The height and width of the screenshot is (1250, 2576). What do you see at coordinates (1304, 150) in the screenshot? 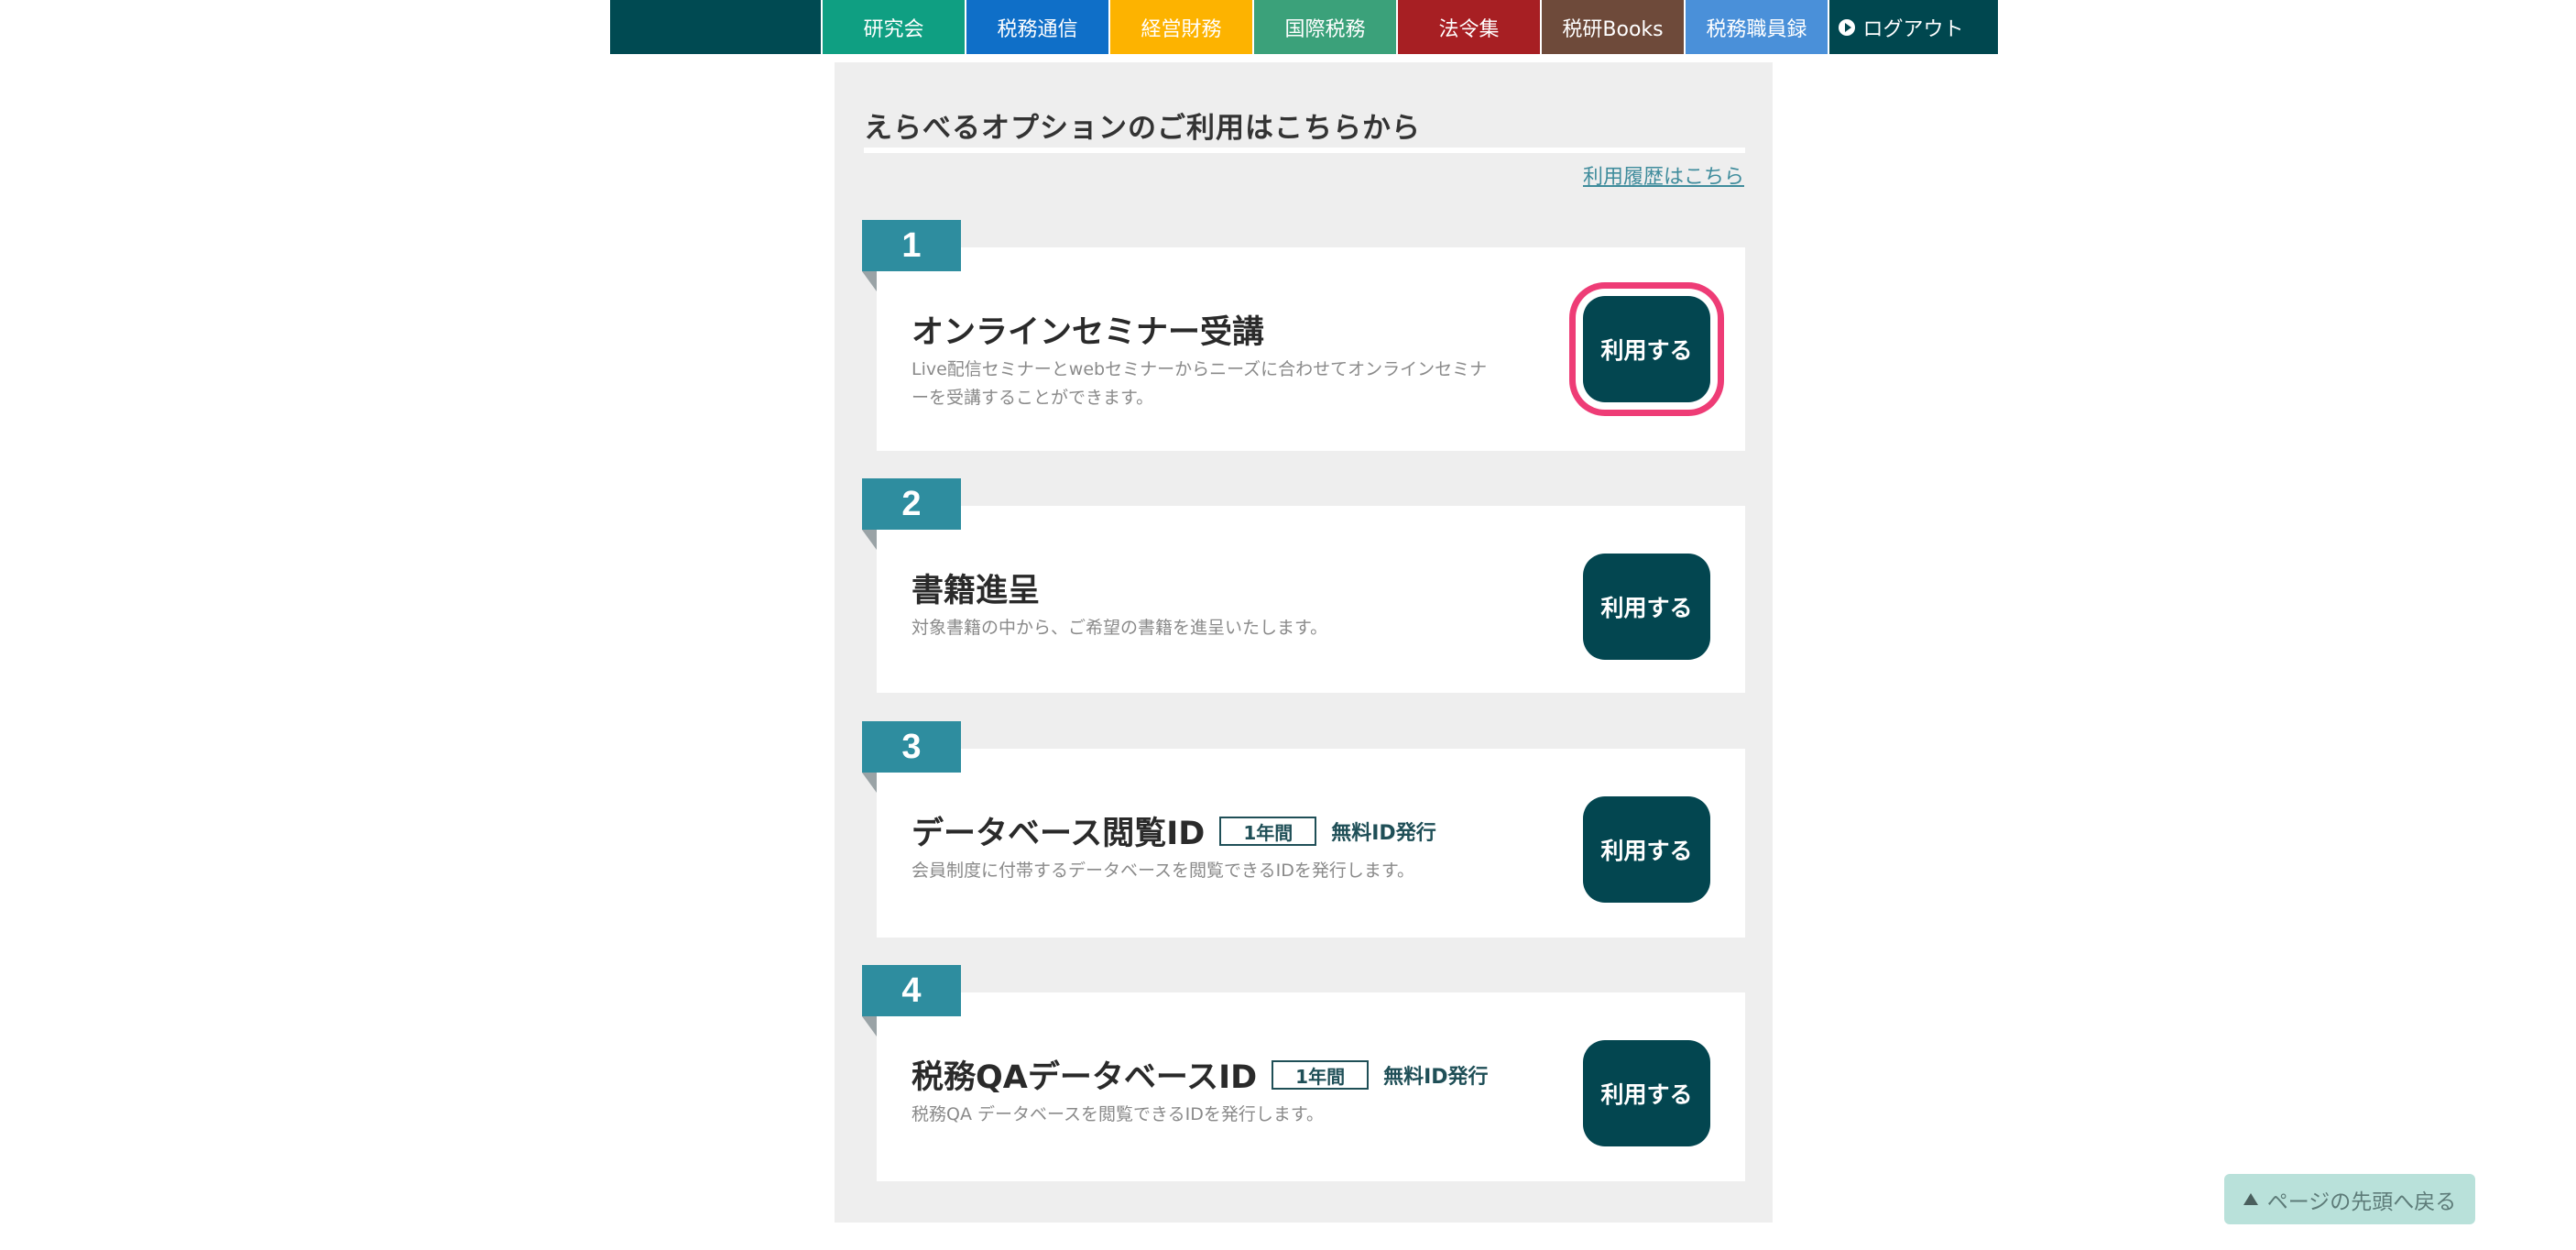
I see `title-divider` at bounding box center [1304, 150].